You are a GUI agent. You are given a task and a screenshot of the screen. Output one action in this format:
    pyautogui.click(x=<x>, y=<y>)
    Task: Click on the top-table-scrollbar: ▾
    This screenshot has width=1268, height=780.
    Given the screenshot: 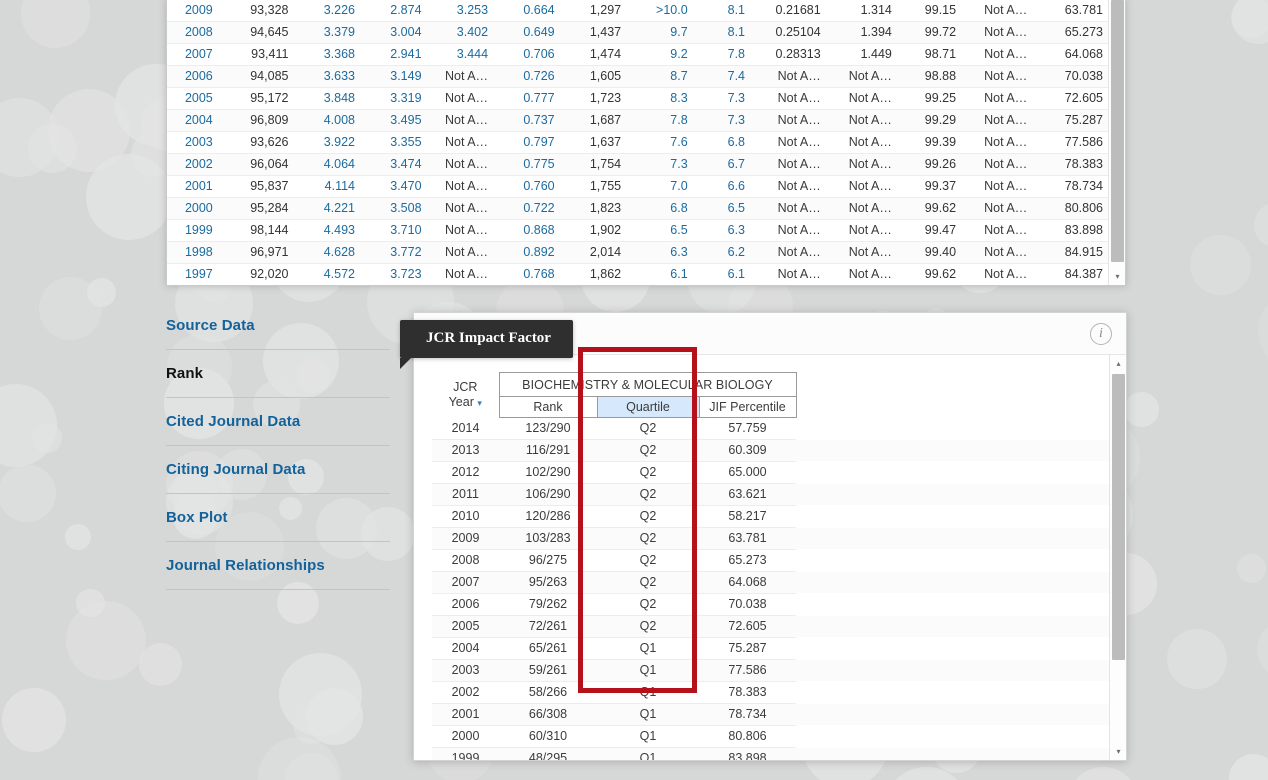 What is the action you would take?
    pyautogui.click(x=1116, y=142)
    